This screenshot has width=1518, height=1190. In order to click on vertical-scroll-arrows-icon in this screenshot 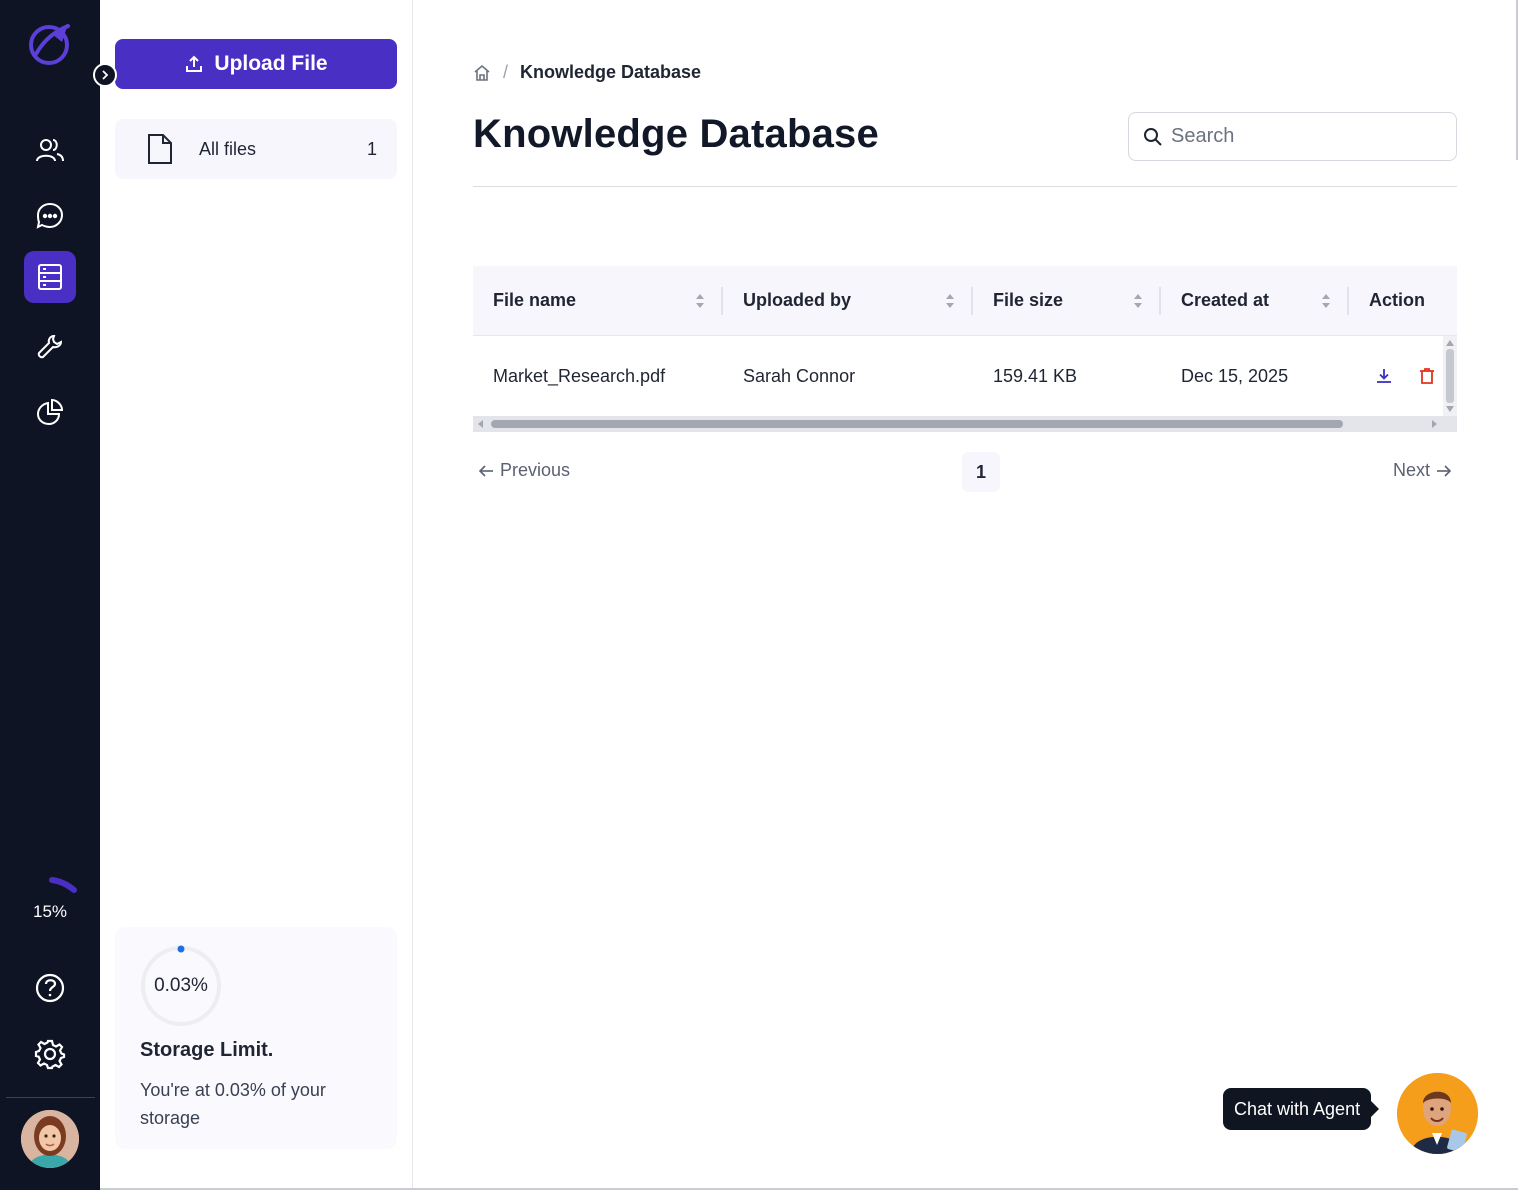, I will do `click(1450, 376)`.